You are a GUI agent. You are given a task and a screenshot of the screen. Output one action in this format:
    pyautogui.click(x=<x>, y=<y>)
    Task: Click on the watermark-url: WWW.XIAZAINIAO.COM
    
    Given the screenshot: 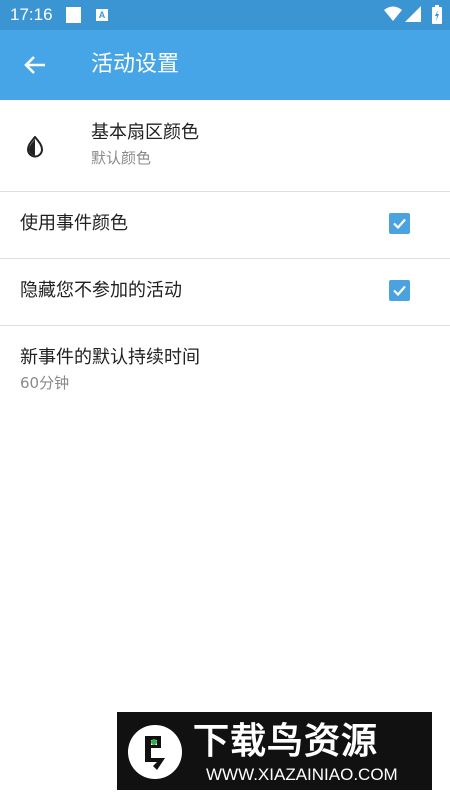 What is the action you would take?
    pyautogui.click(x=302, y=774)
    